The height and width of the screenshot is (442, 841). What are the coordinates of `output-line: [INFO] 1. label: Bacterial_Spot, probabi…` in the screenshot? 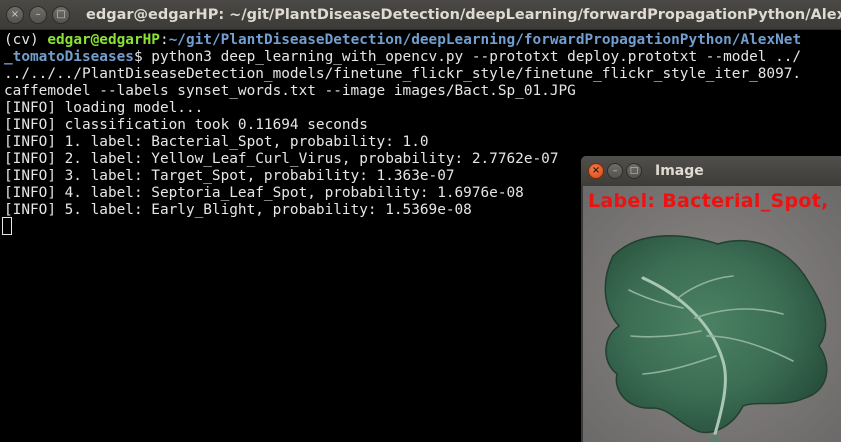 It's located at (216, 142).